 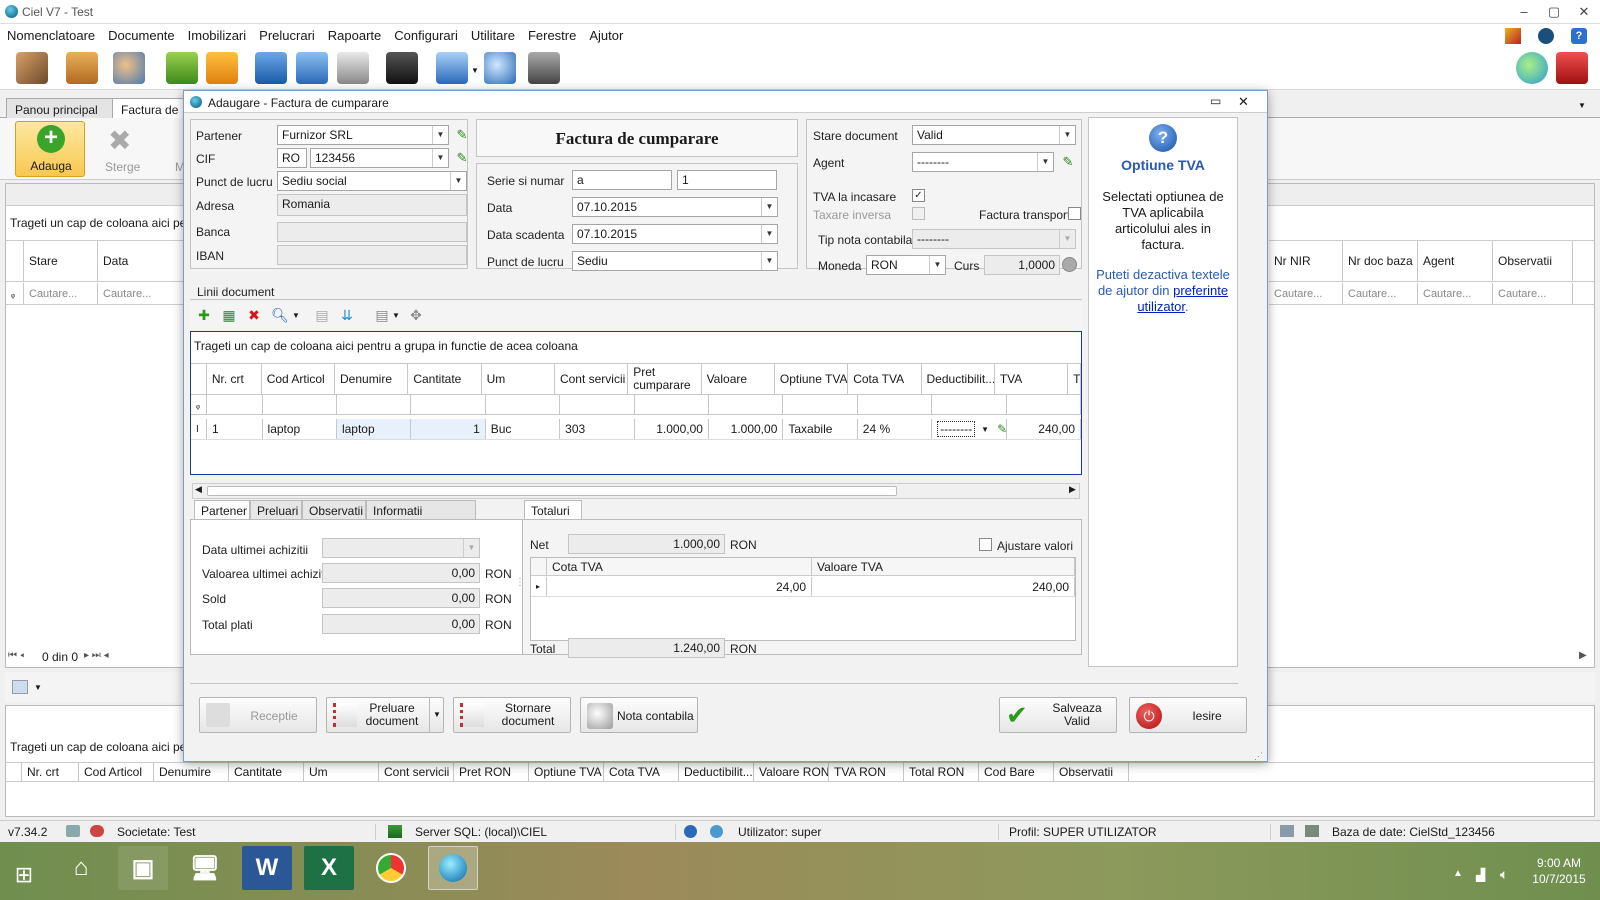 What do you see at coordinates (379, 158) in the screenshot?
I see `cif-field: 123456 ▼` at bounding box center [379, 158].